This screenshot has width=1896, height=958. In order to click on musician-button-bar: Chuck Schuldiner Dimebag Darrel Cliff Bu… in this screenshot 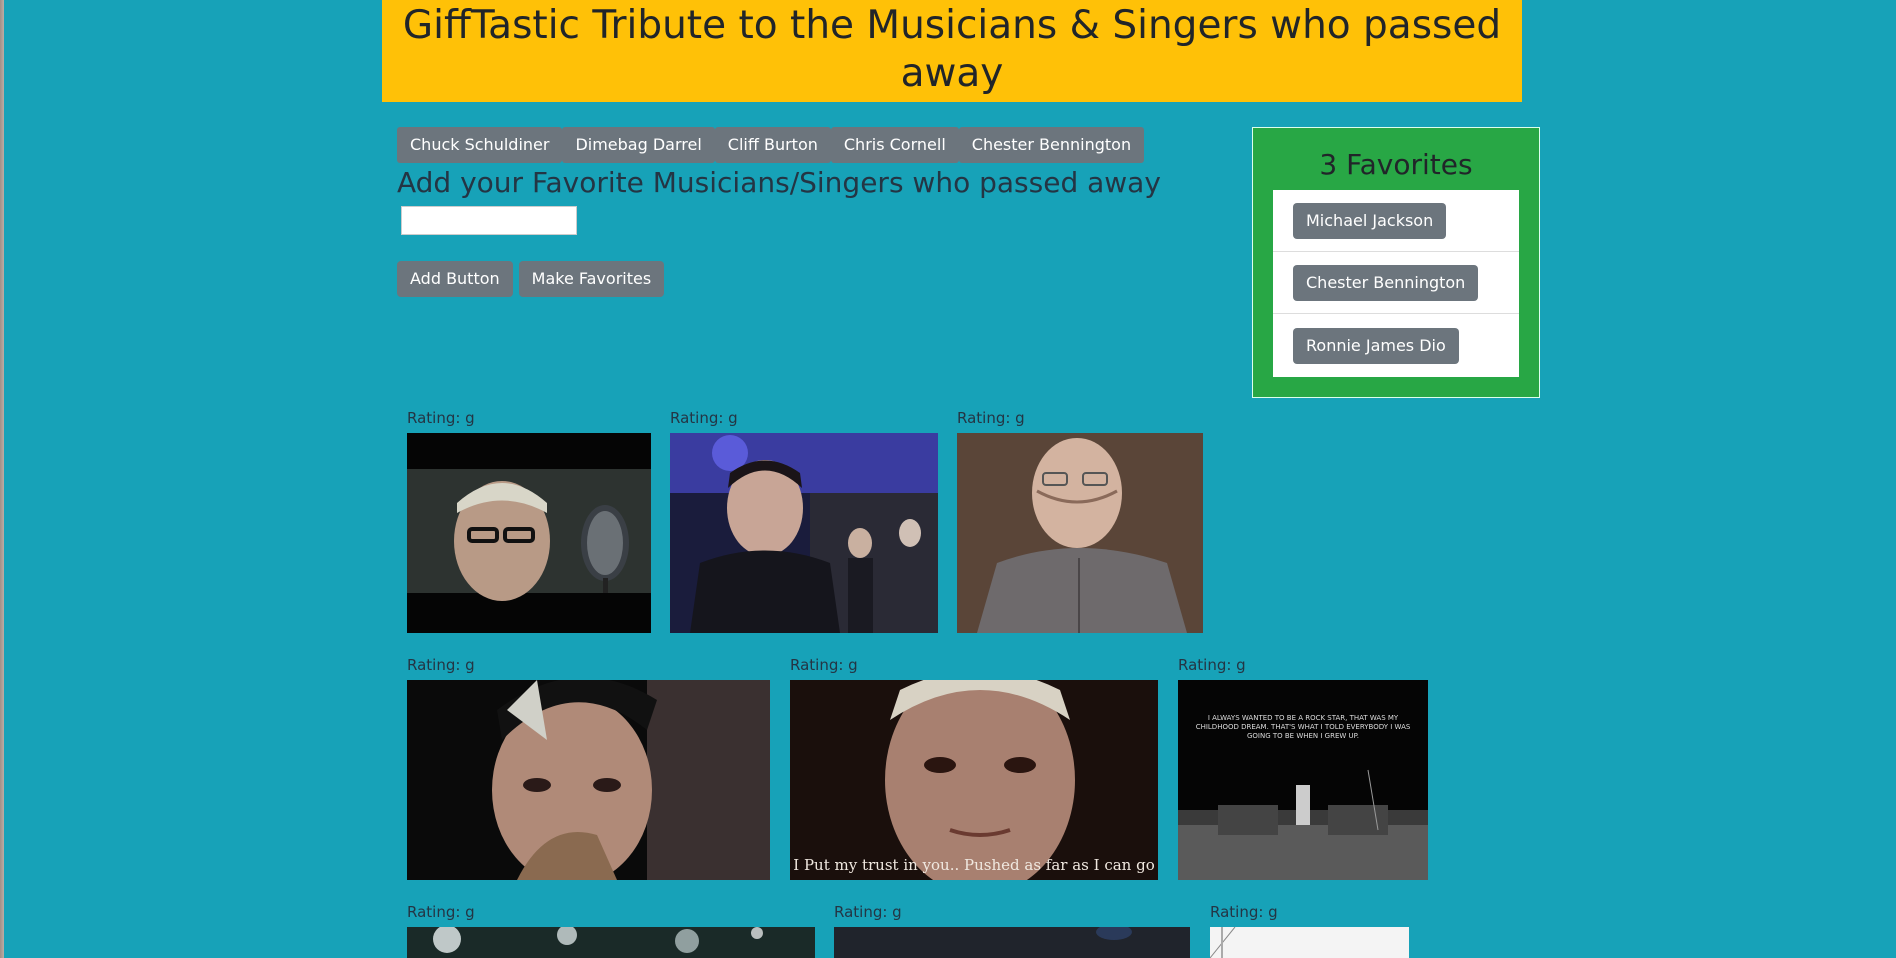, I will do `click(771, 145)`.